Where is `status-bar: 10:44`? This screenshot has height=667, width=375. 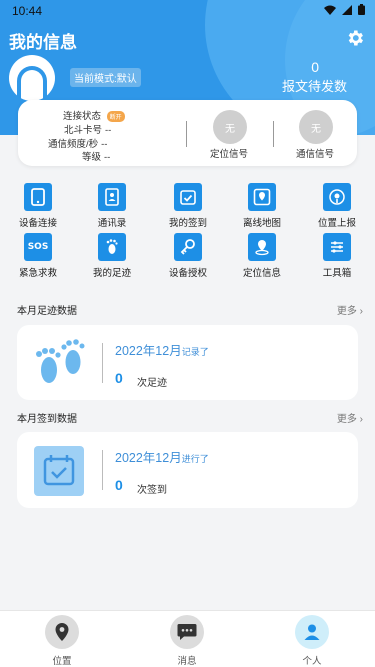
status-bar: 10:44 is located at coordinates (187, 11).